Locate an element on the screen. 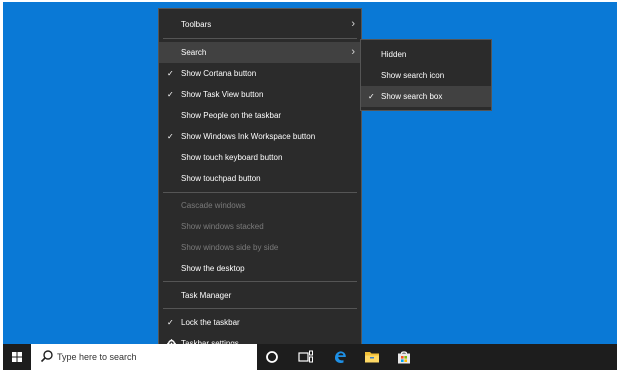 The width and height of the screenshot is (620, 372). store-icon is located at coordinates (404, 357).